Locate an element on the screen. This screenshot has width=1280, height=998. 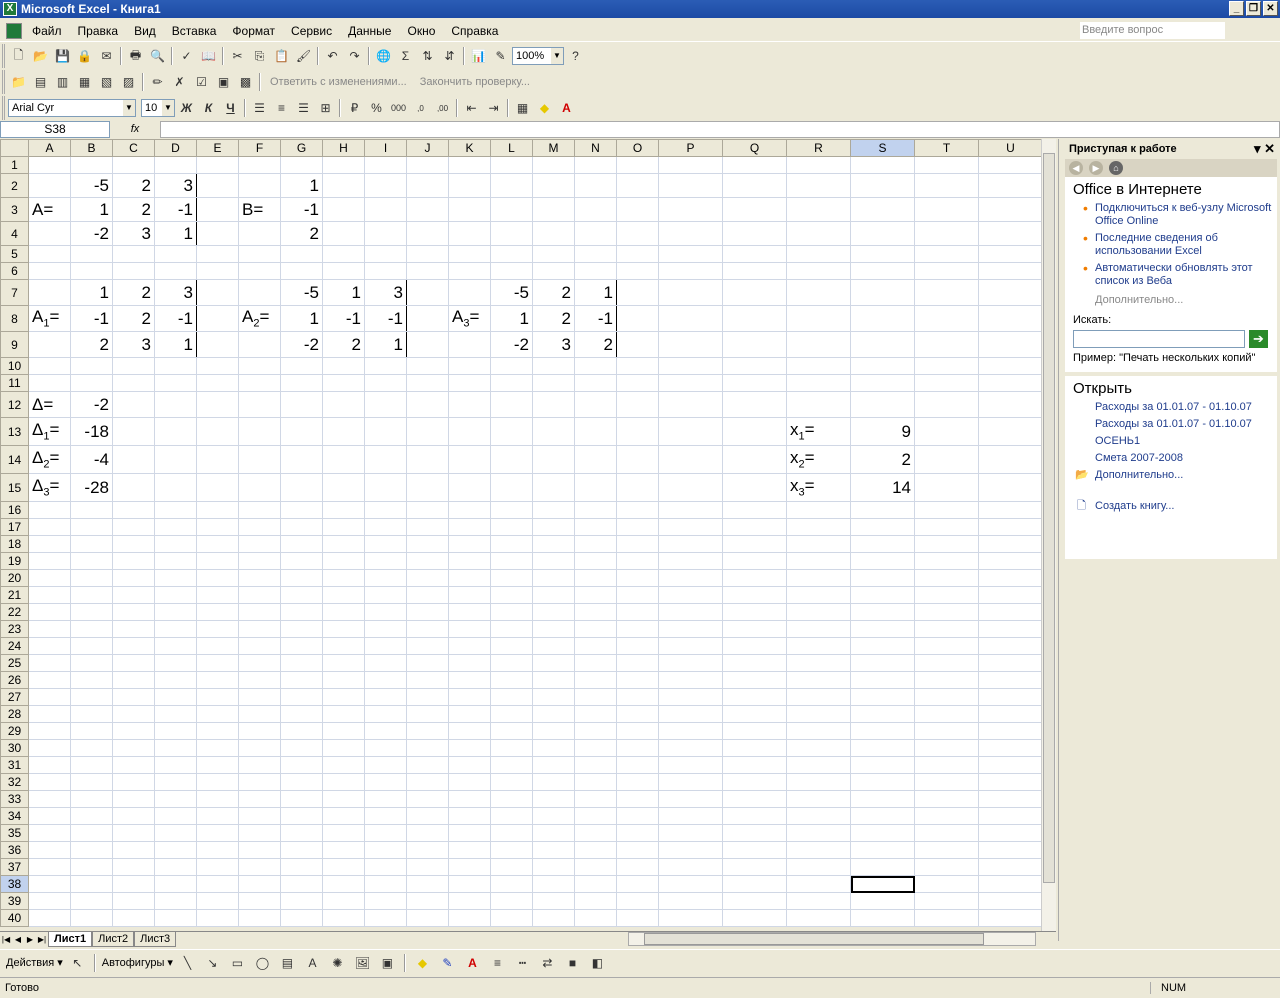
align-right-icon: ☰ is located at coordinates (303, 108).